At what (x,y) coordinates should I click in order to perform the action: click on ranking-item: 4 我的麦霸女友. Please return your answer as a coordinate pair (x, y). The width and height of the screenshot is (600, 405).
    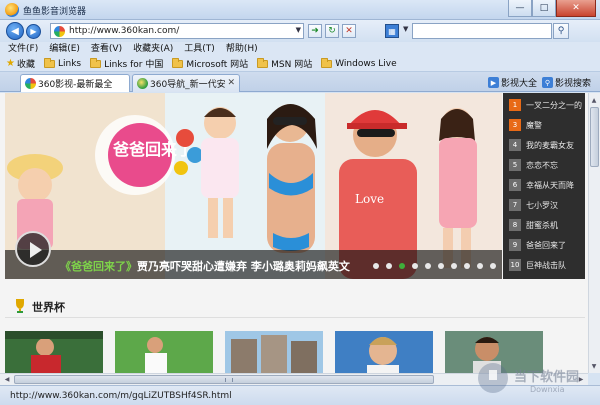
    Looking at the image, I should click on (544, 145).